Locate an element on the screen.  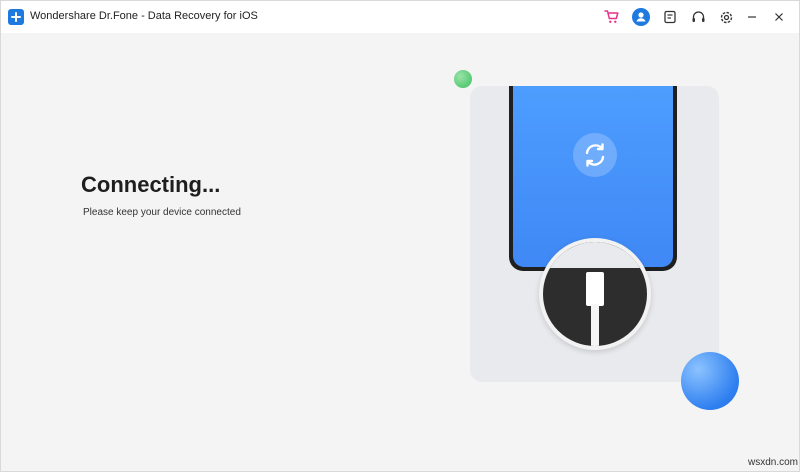
cart-icon is located at coordinates (612, 17).